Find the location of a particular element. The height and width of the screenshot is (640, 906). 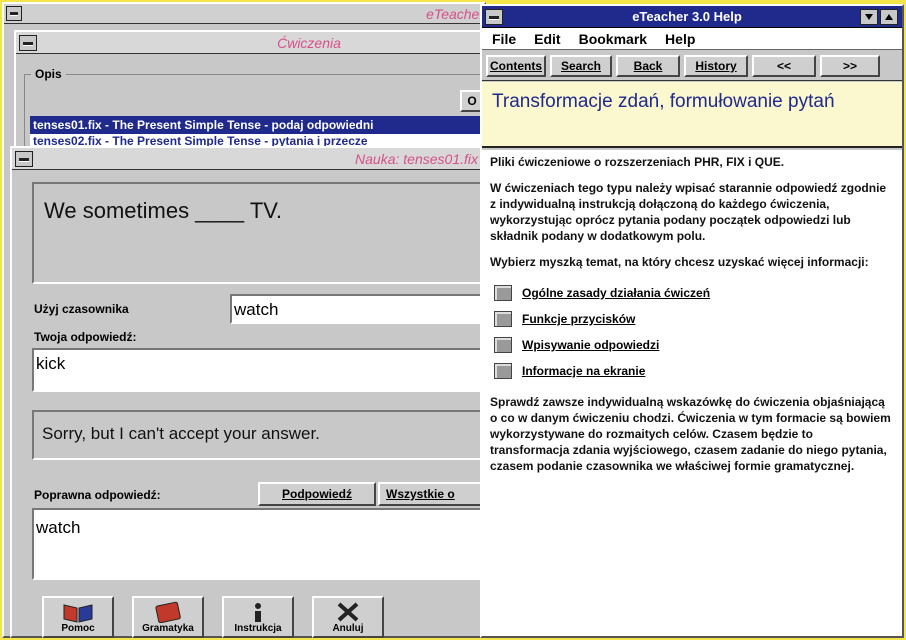

grammar-toolbar-button: Gramatyka is located at coordinates (168, 617).